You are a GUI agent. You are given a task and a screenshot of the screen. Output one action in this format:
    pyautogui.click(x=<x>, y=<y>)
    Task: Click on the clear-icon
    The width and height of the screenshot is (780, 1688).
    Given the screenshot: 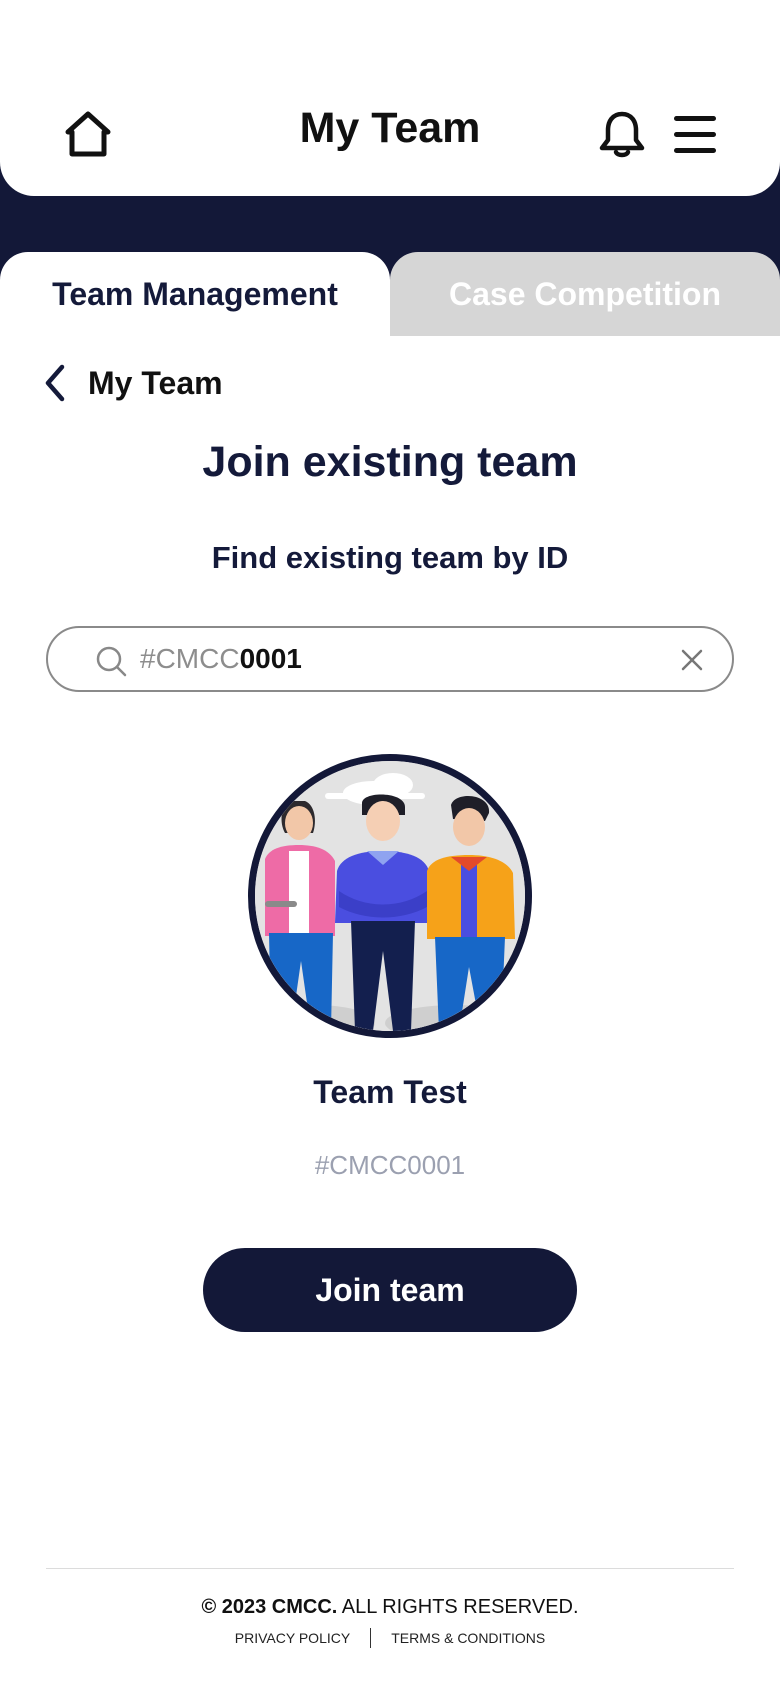 What is the action you would take?
    pyautogui.click(x=692, y=660)
    